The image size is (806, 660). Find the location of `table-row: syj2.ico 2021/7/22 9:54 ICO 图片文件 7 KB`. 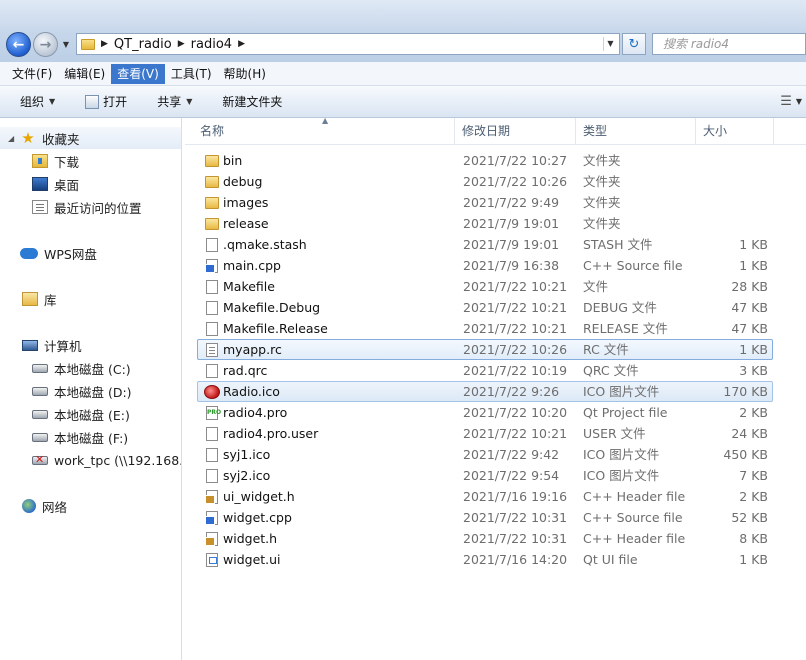

table-row: syj2.ico 2021/7/22 9:54 ICO 图片文件 7 KB is located at coordinates (485, 475).